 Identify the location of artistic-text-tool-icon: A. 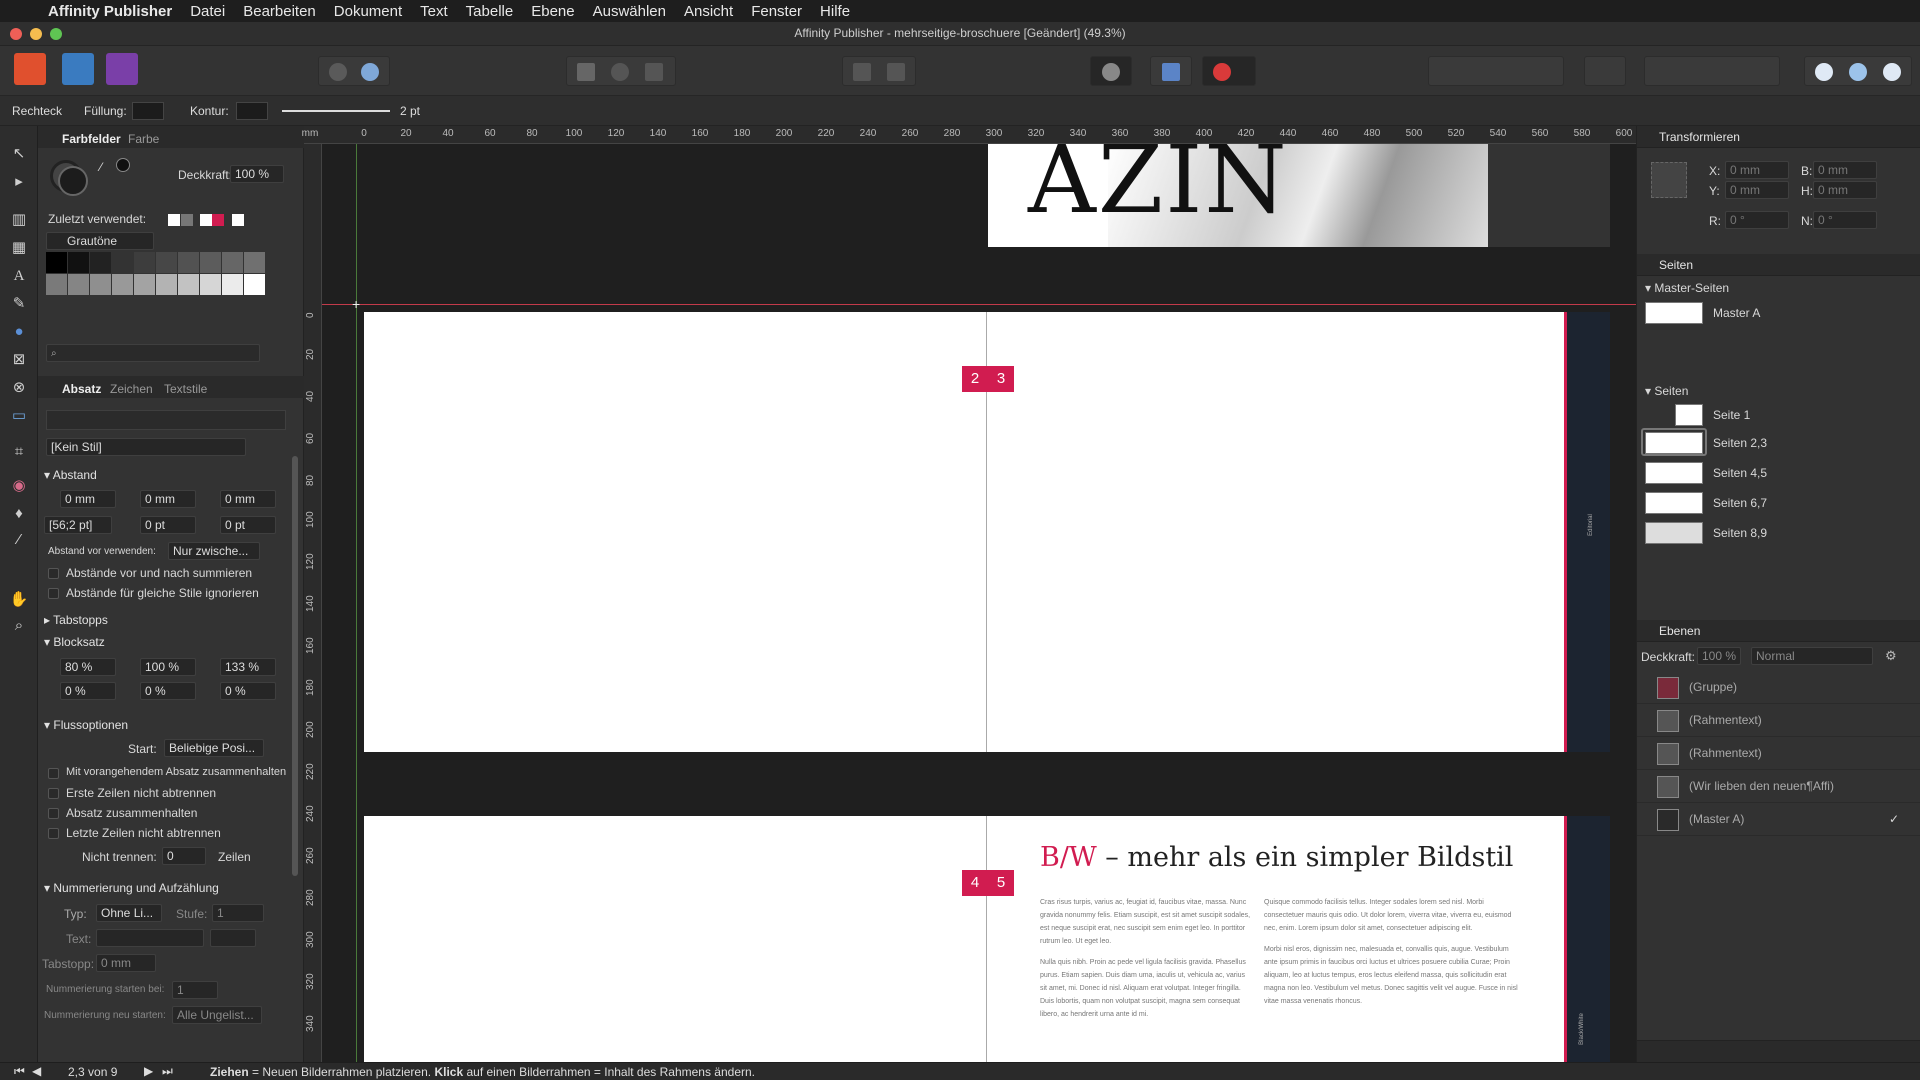
(19, 276).